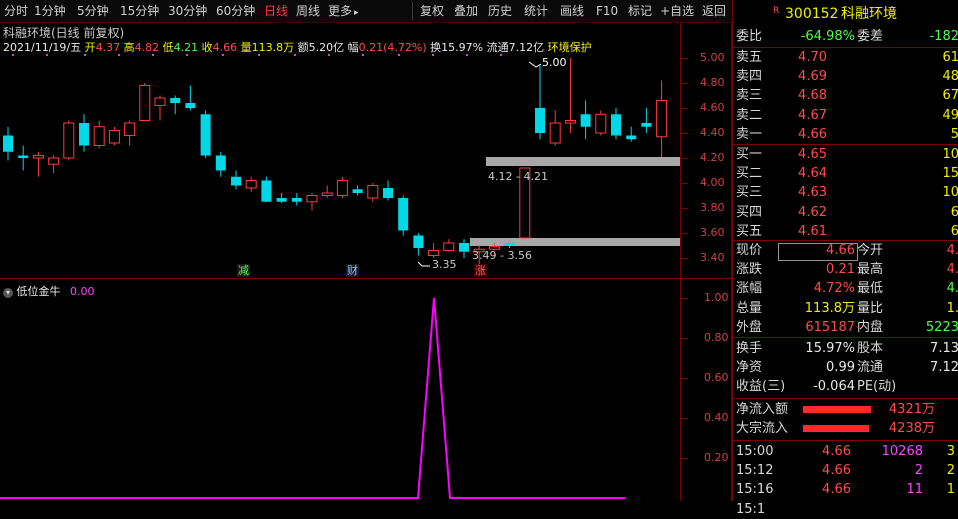 This screenshot has width=958, height=519. I want to click on quote-label-2: 最高, so click(870, 270).